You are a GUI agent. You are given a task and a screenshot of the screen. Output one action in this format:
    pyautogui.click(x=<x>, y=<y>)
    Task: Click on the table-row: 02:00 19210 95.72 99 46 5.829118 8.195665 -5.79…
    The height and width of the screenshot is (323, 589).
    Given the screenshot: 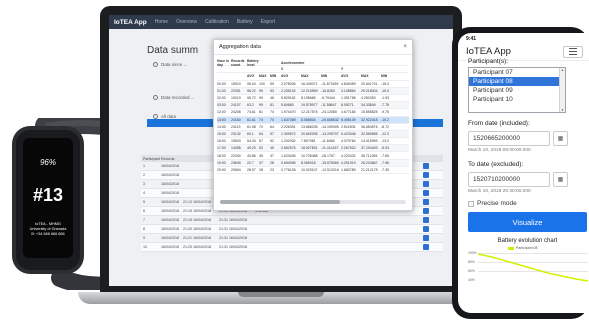 What is the action you would take?
    pyautogui.click(x=313, y=99)
    